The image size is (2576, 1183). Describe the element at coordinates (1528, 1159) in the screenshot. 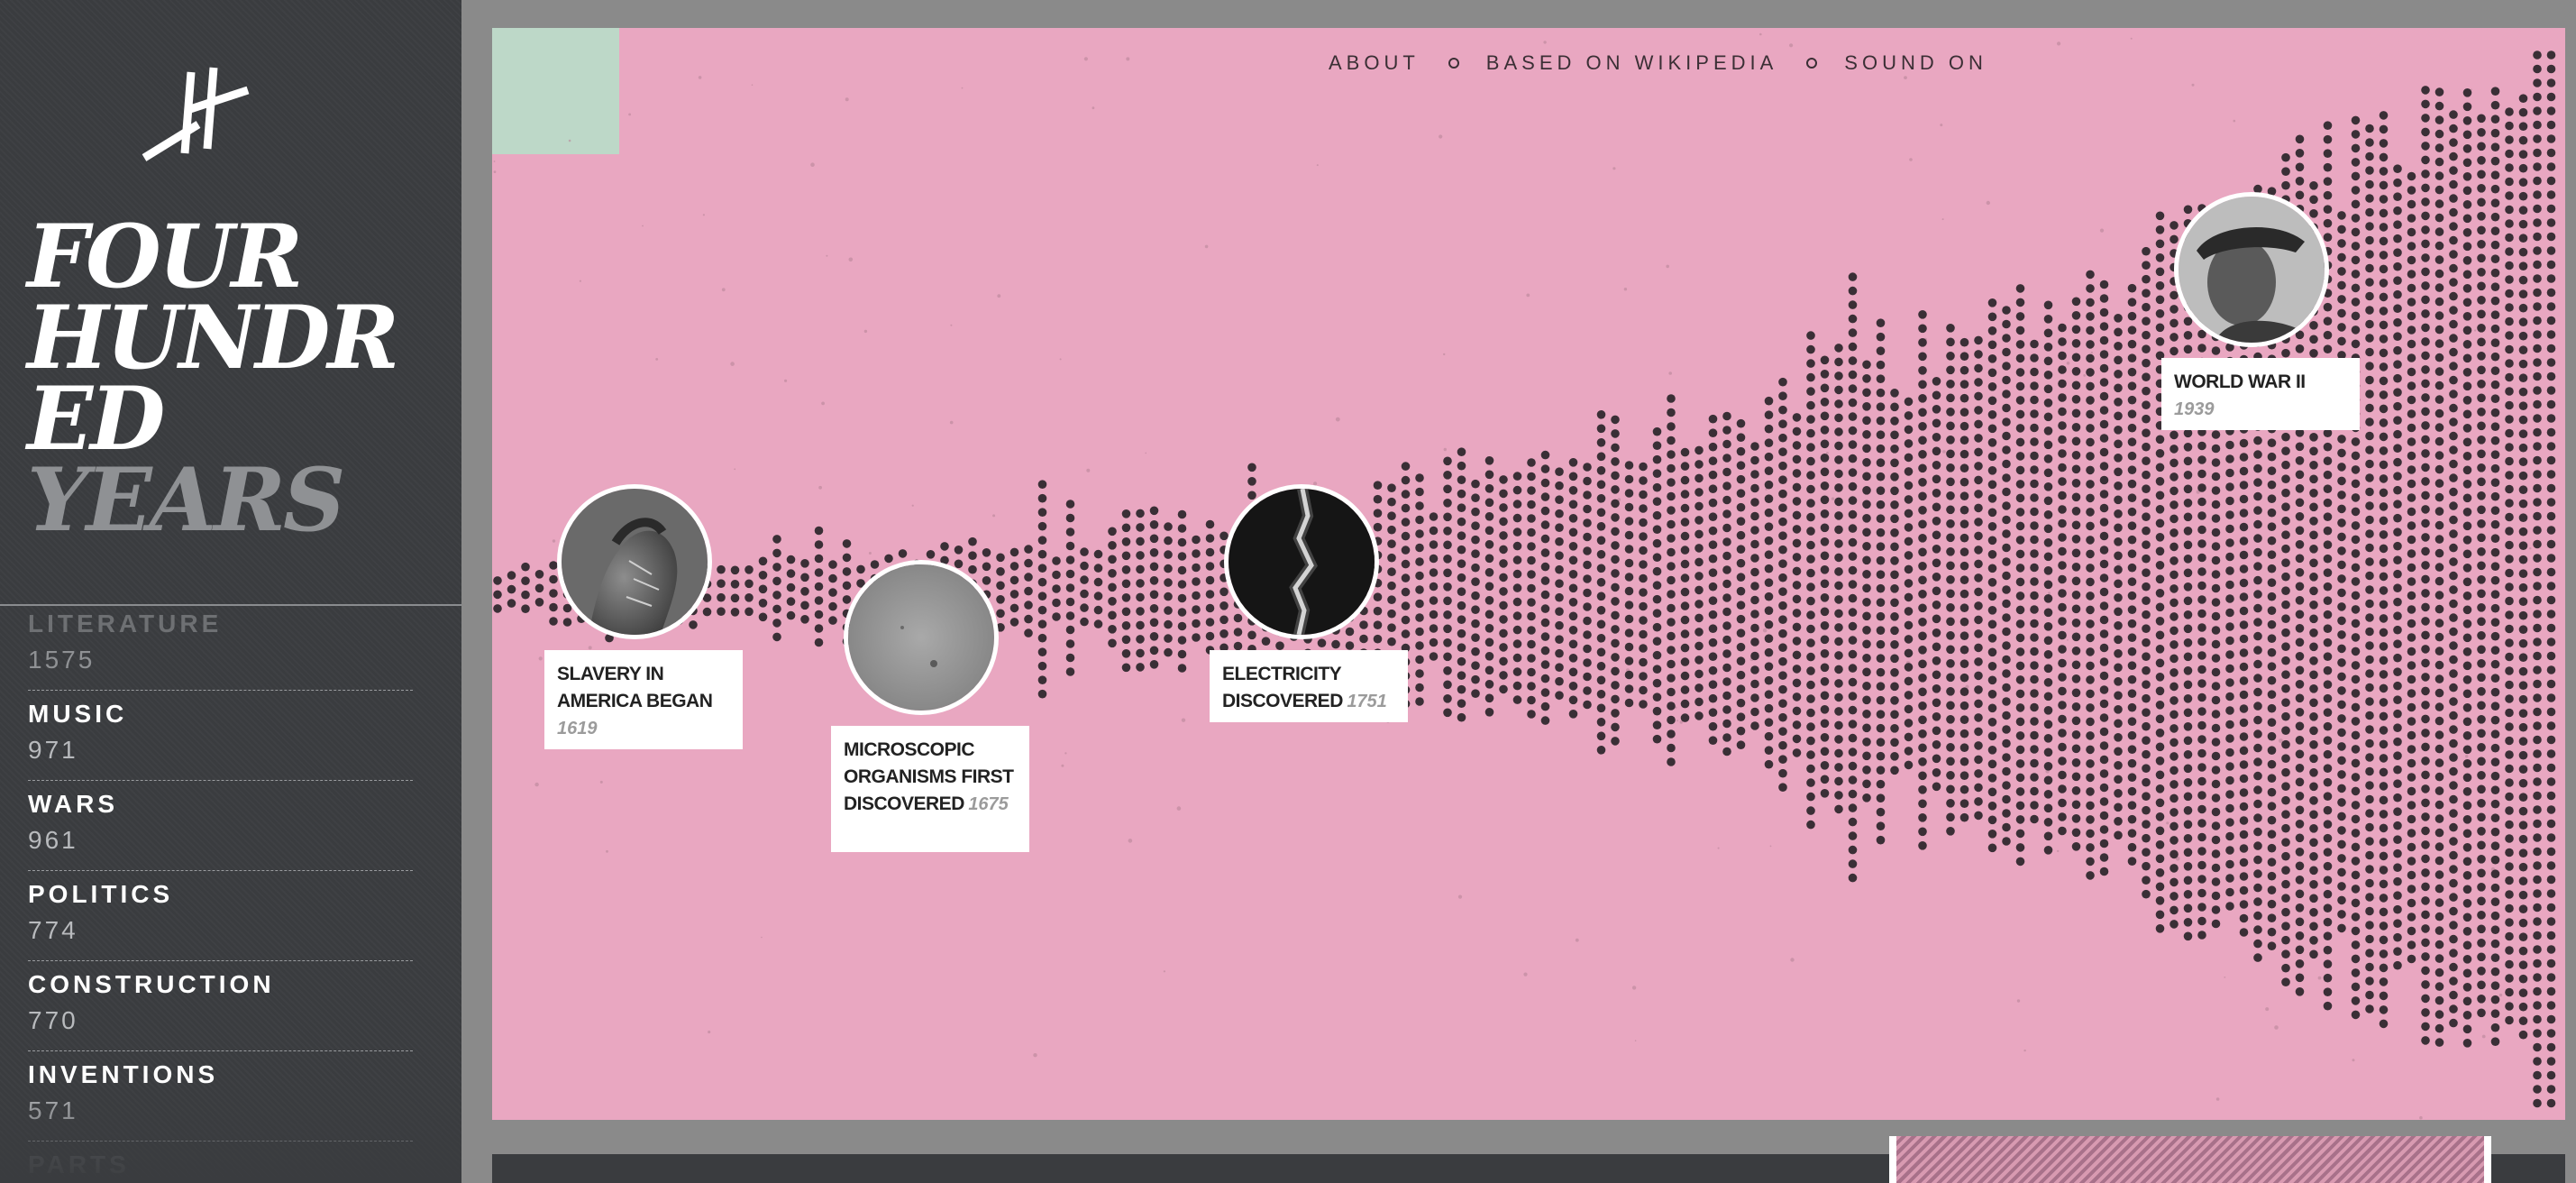

I see `timeline-scrubber` at that location.